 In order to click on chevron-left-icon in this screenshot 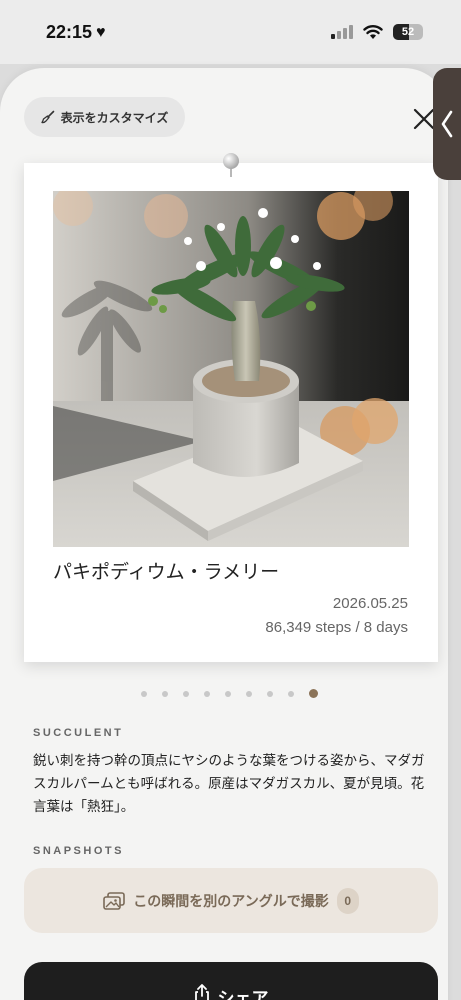, I will do `click(447, 124)`.